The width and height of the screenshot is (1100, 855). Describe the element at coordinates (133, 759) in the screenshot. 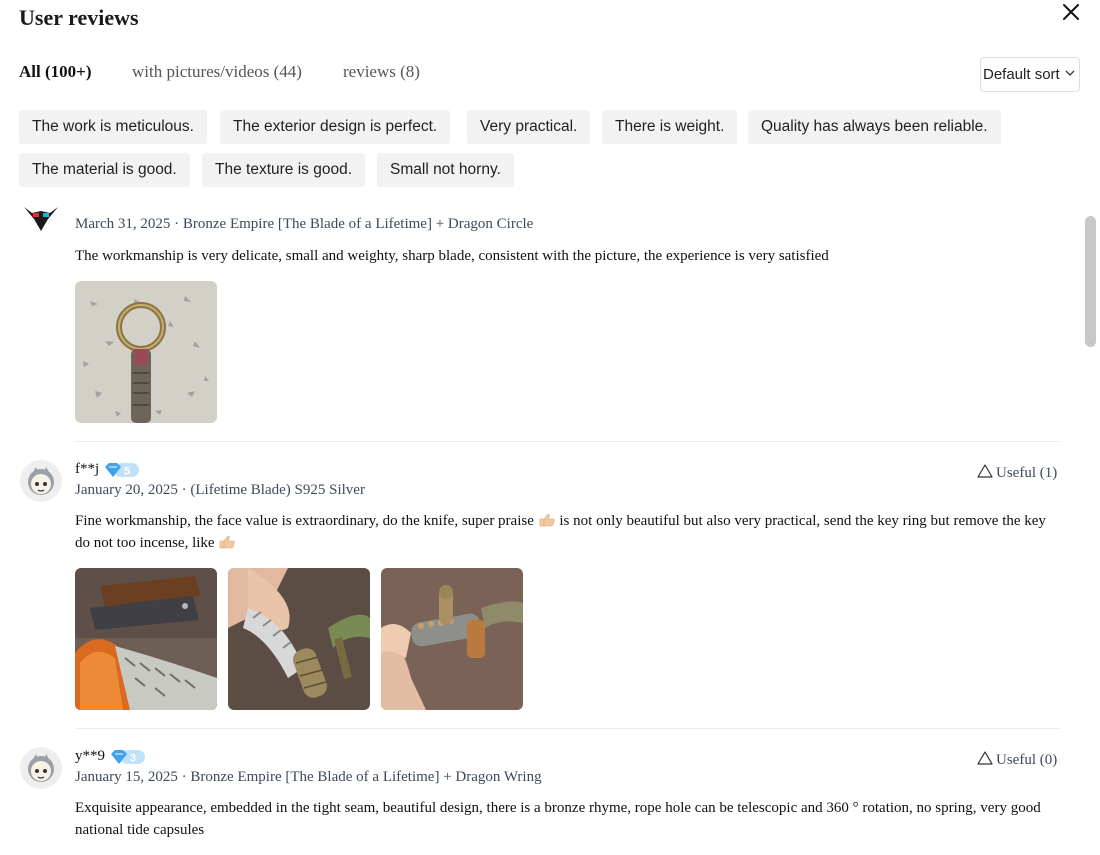

I see `level-number: 3` at that location.